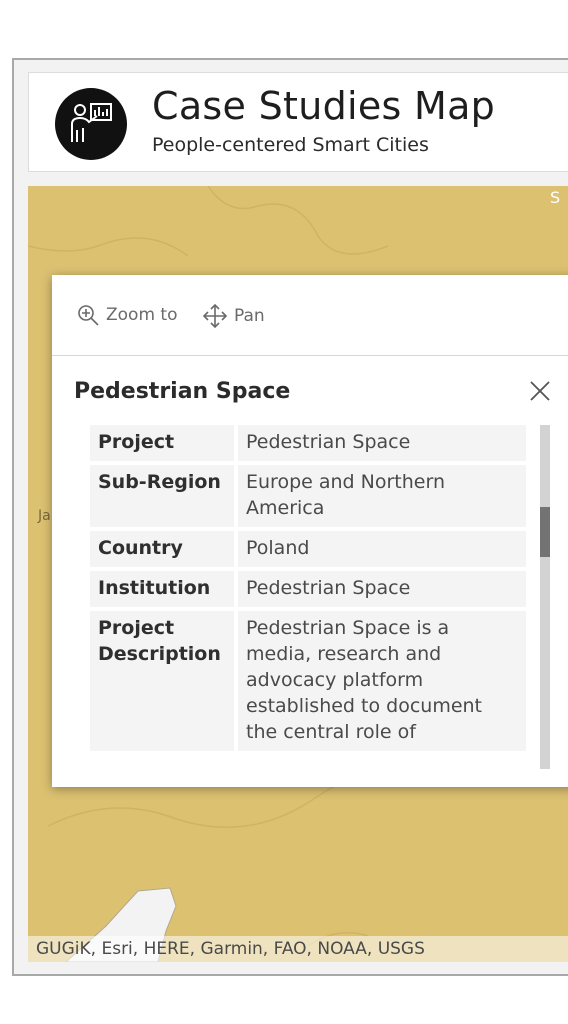 The width and height of the screenshot is (568, 1024). What do you see at coordinates (290, 145) in the screenshot?
I see `app-subtitle: People-centered Smart Cities` at bounding box center [290, 145].